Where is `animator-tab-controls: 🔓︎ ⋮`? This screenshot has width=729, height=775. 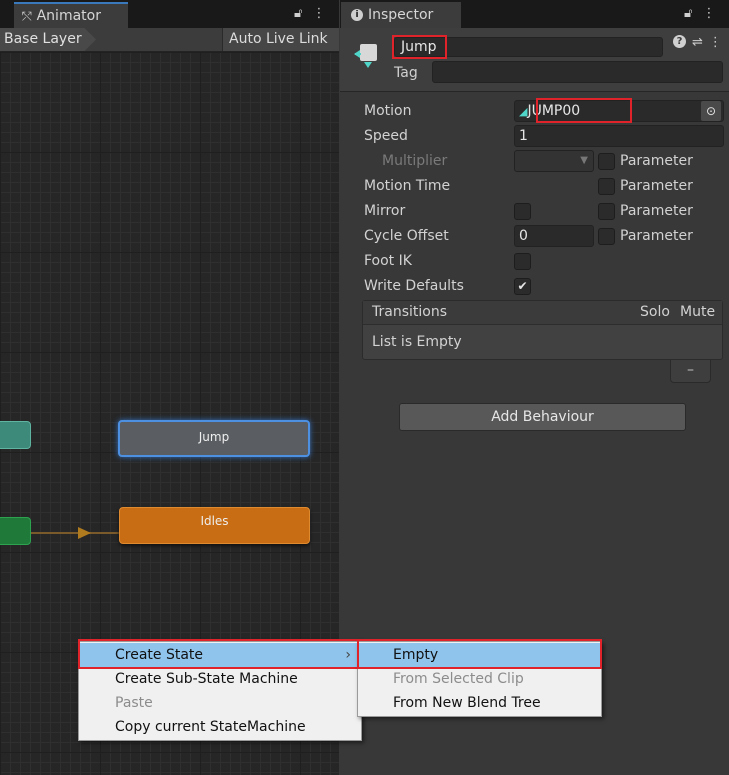
animator-tab-controls: 🔓︎ ⋮ is located at coordinates (309, 13).